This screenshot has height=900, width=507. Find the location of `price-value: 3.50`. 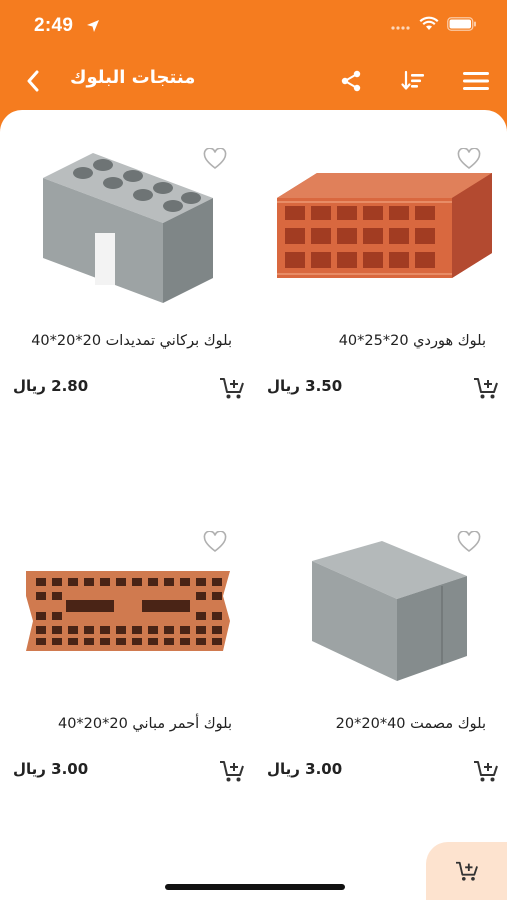

price-value: 3.50 is located at coordinates (324, 386).